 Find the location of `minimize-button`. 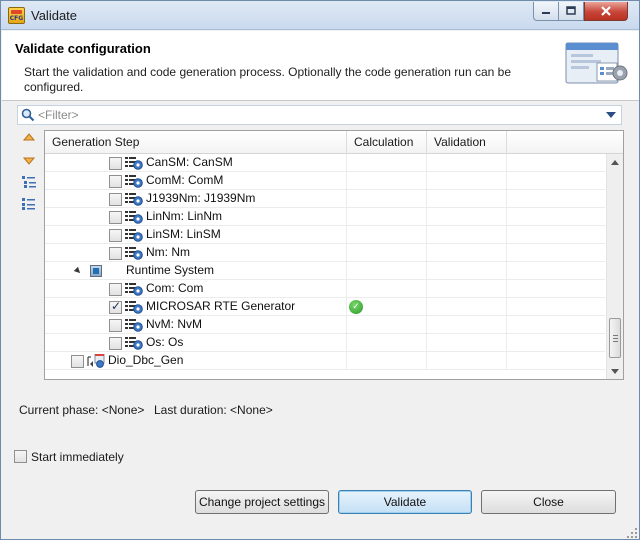

minimize-button is located at coordinates (546, 11).